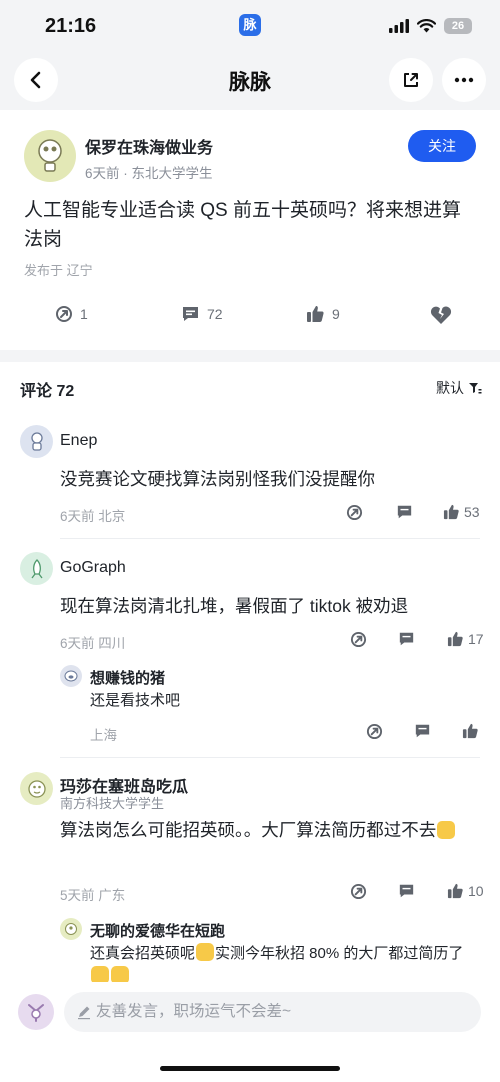  I want to click on follow-button: 关注, so click(442, 146).